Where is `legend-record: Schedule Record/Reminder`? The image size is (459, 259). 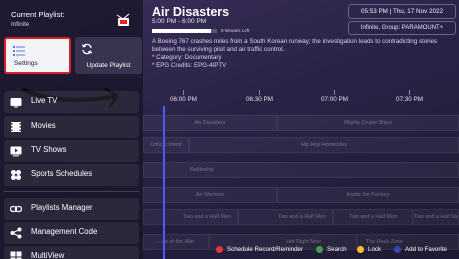 legend-record: Schedule Record/Reminder is located at coordinates (265, 249).